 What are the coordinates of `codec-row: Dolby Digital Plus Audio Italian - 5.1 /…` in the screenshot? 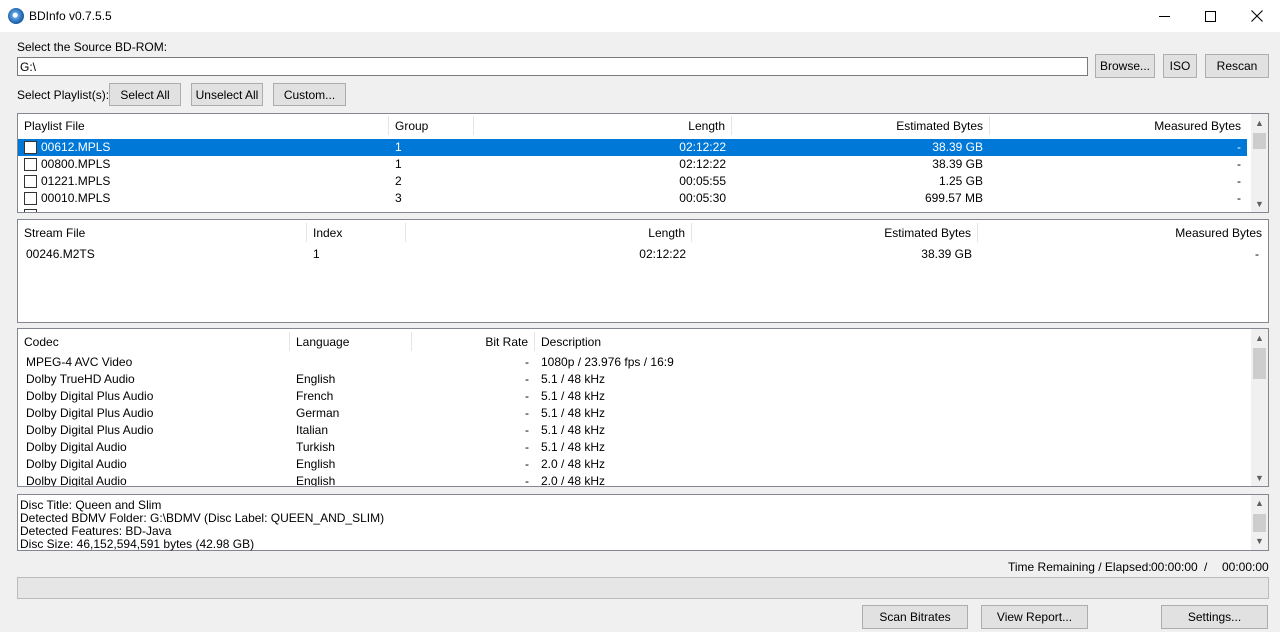 It's located at (643, 430).